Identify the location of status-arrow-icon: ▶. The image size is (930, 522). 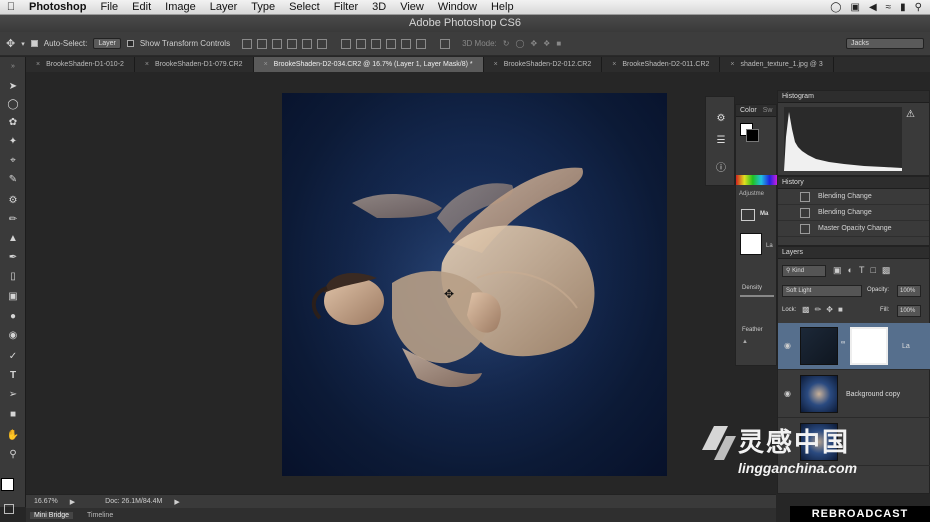
(176, 502).